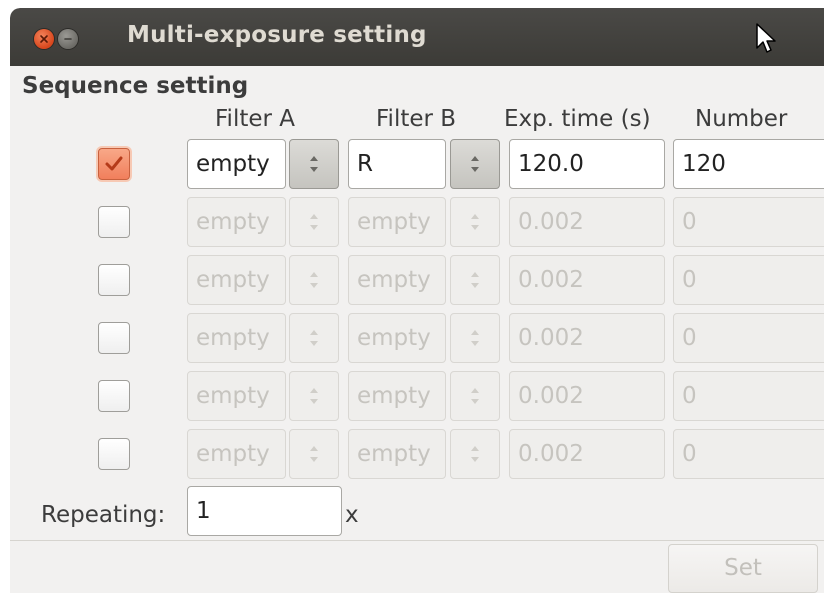 This screenshot has height=593, width=824. I want to click on number-header: Number, so click(741, 119).